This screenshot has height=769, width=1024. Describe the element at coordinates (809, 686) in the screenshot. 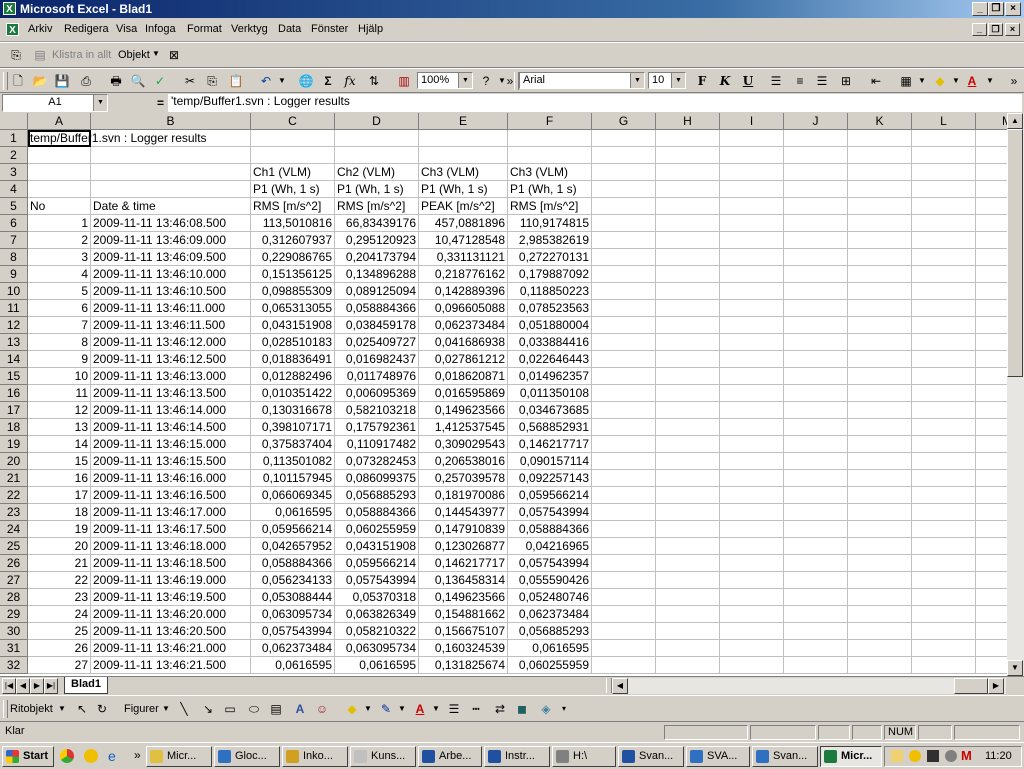

I see `horizontal-scrollbar: ◀ ▶` at that location.